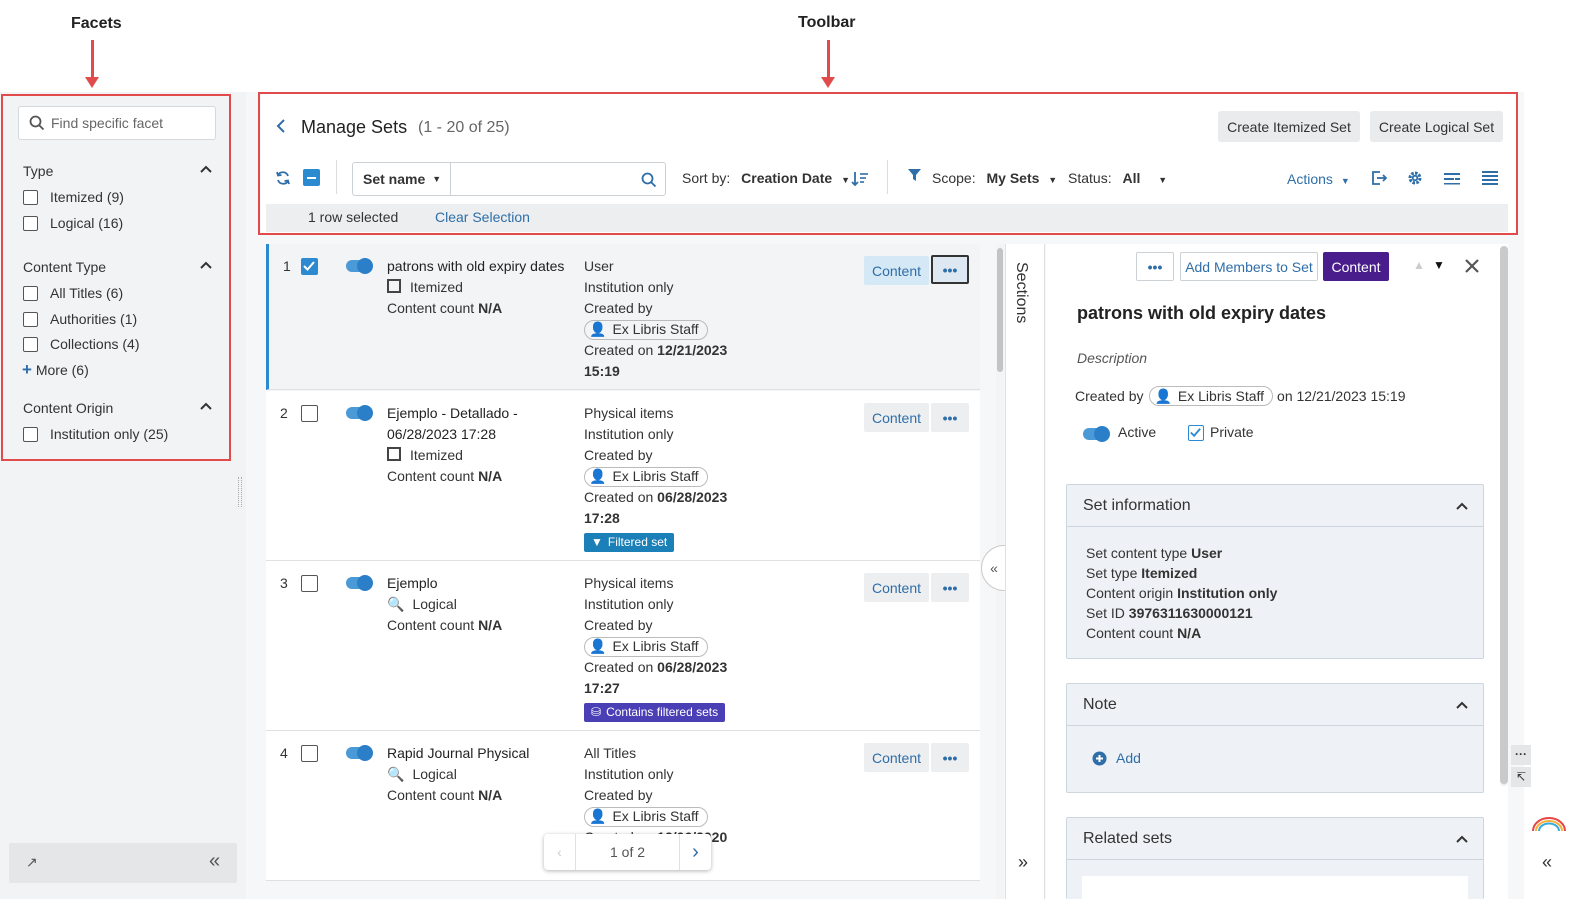 Image resolution: width=1585 pixels, height=906 pixels. I want to click on caret-up-icon: ▲, so click(1419, 265).